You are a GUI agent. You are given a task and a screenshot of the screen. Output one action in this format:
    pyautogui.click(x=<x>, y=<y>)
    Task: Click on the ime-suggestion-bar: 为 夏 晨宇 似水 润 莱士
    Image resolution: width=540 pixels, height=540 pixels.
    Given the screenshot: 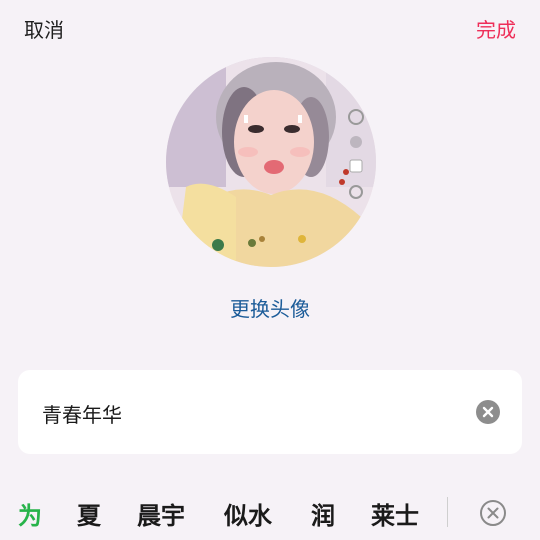 What is the action you would take?
    pyautogui.click(x=270, y=514)
    